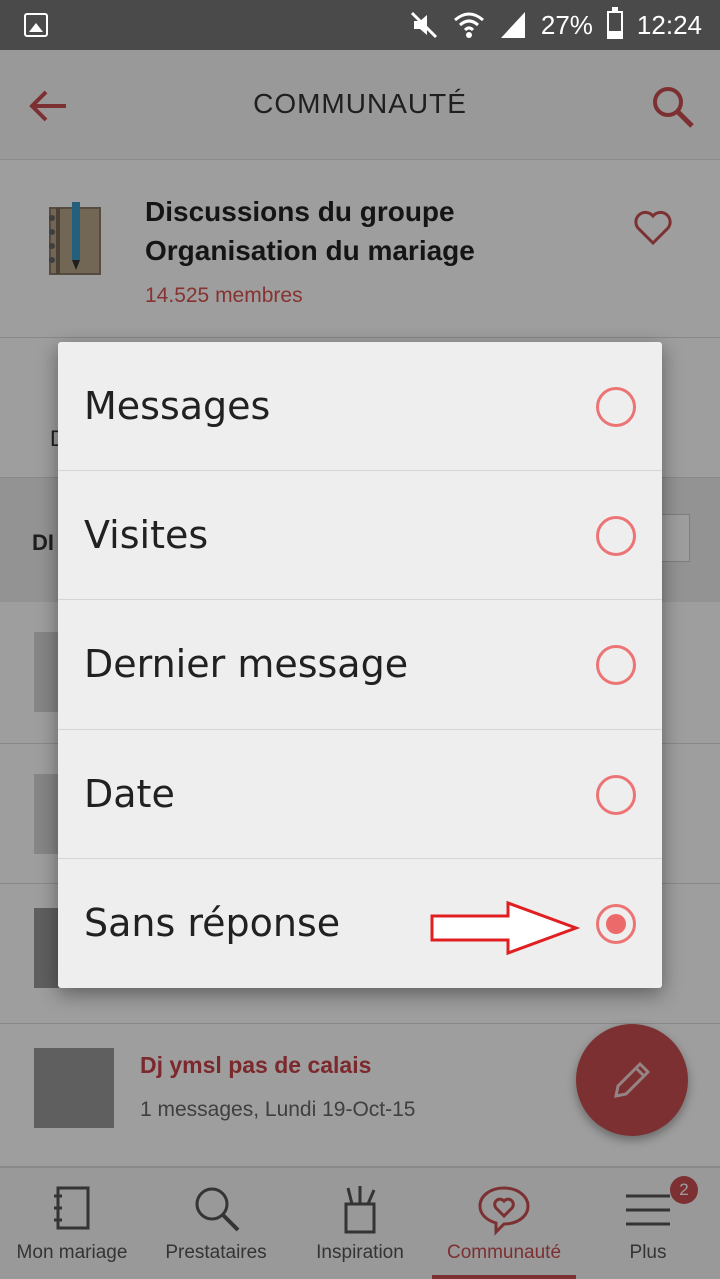  I want to click on sort-option-dernier-message: Dernier message, so click(360, 665).